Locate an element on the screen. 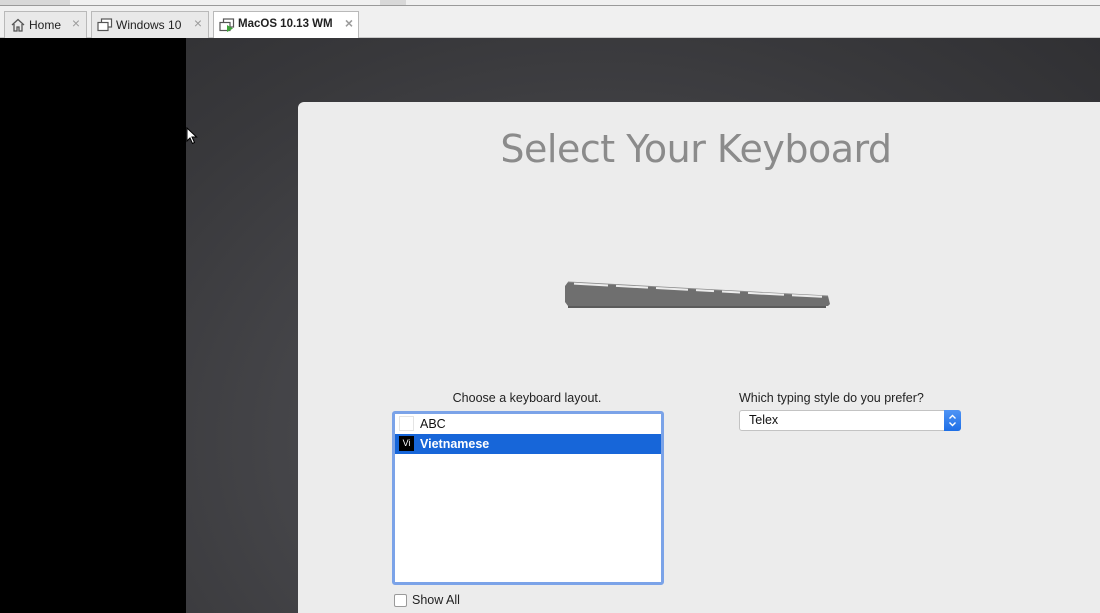 This screenshot has width=1100, height=613. toolbar-divider is located at coordinates (550, 5).